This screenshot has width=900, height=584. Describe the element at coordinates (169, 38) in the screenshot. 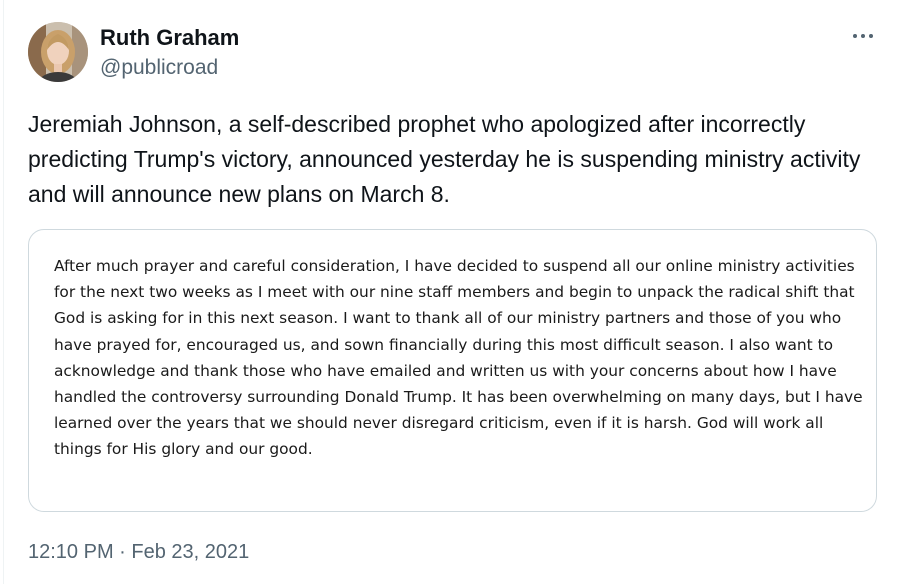

I see `display-name: Ruth Graham` at that location.